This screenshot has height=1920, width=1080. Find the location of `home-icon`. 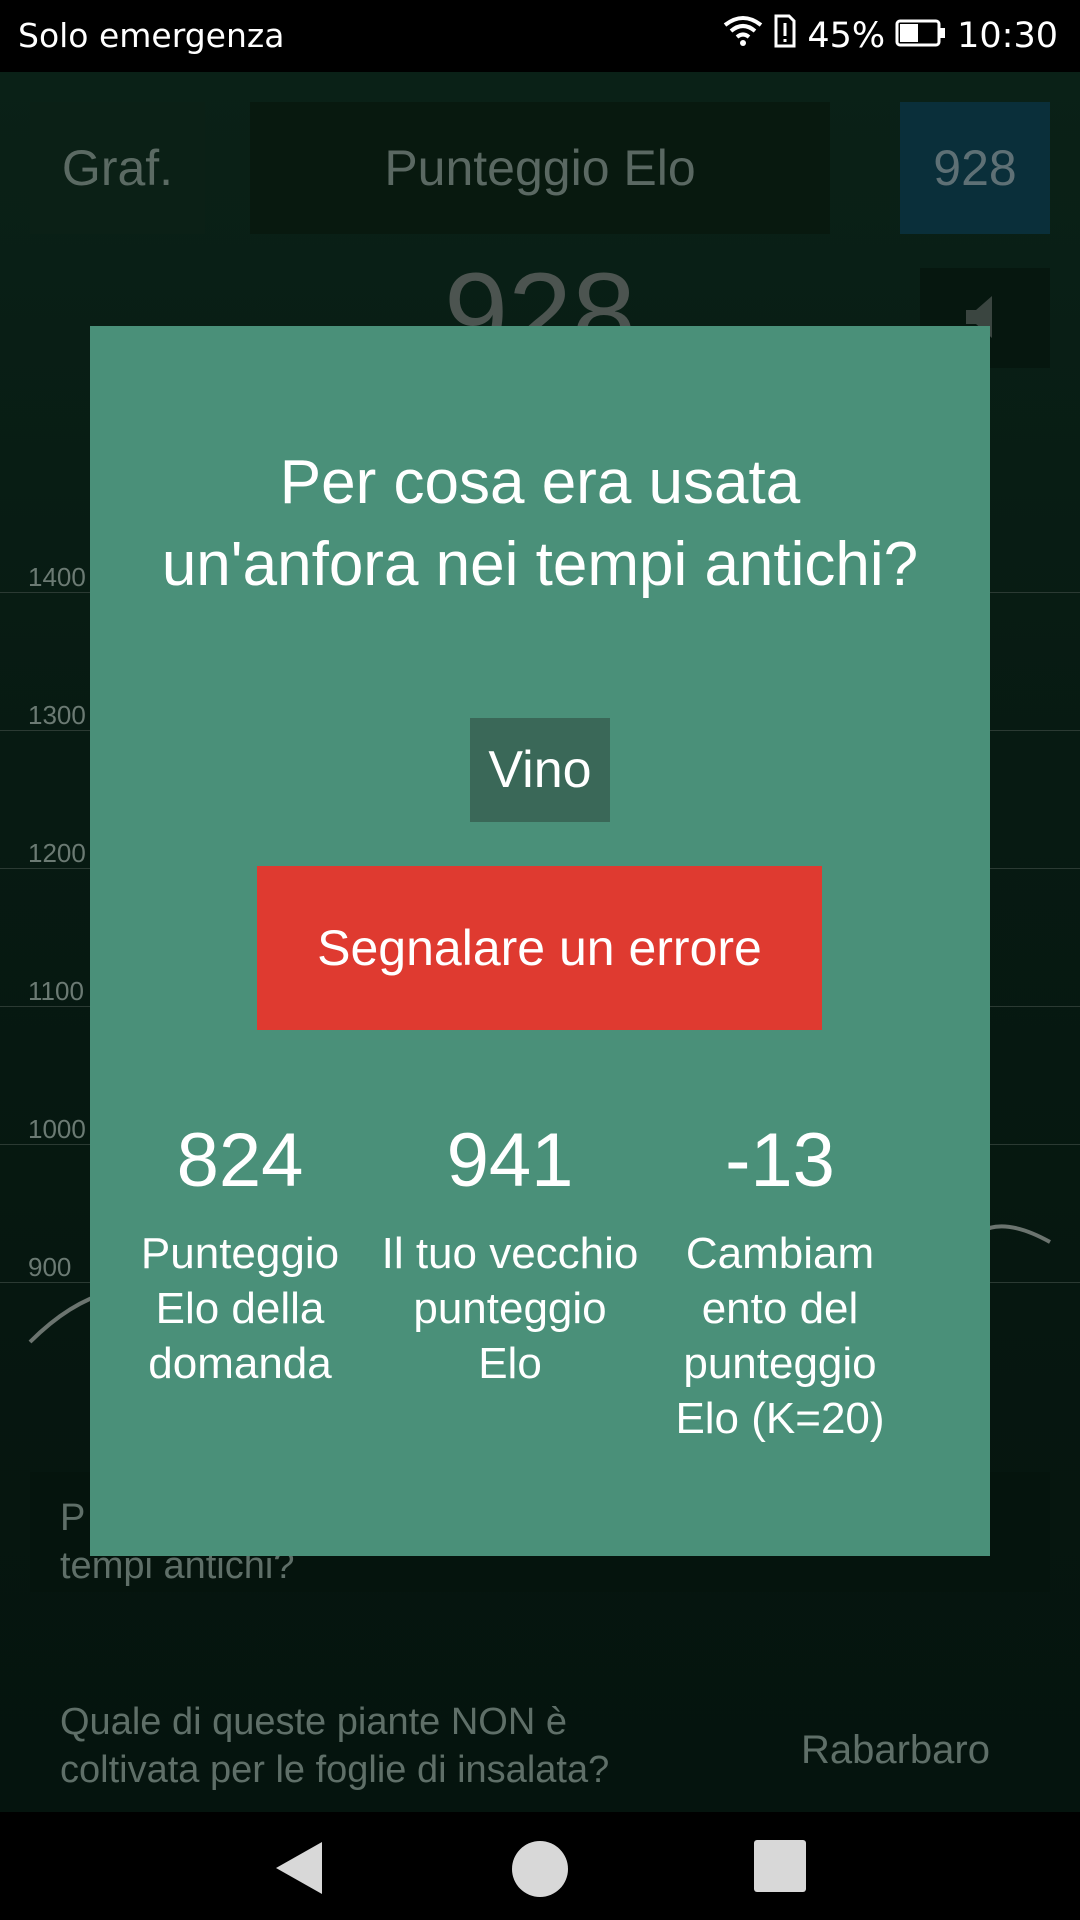

home-icon is located at coordinates (540, 1869).